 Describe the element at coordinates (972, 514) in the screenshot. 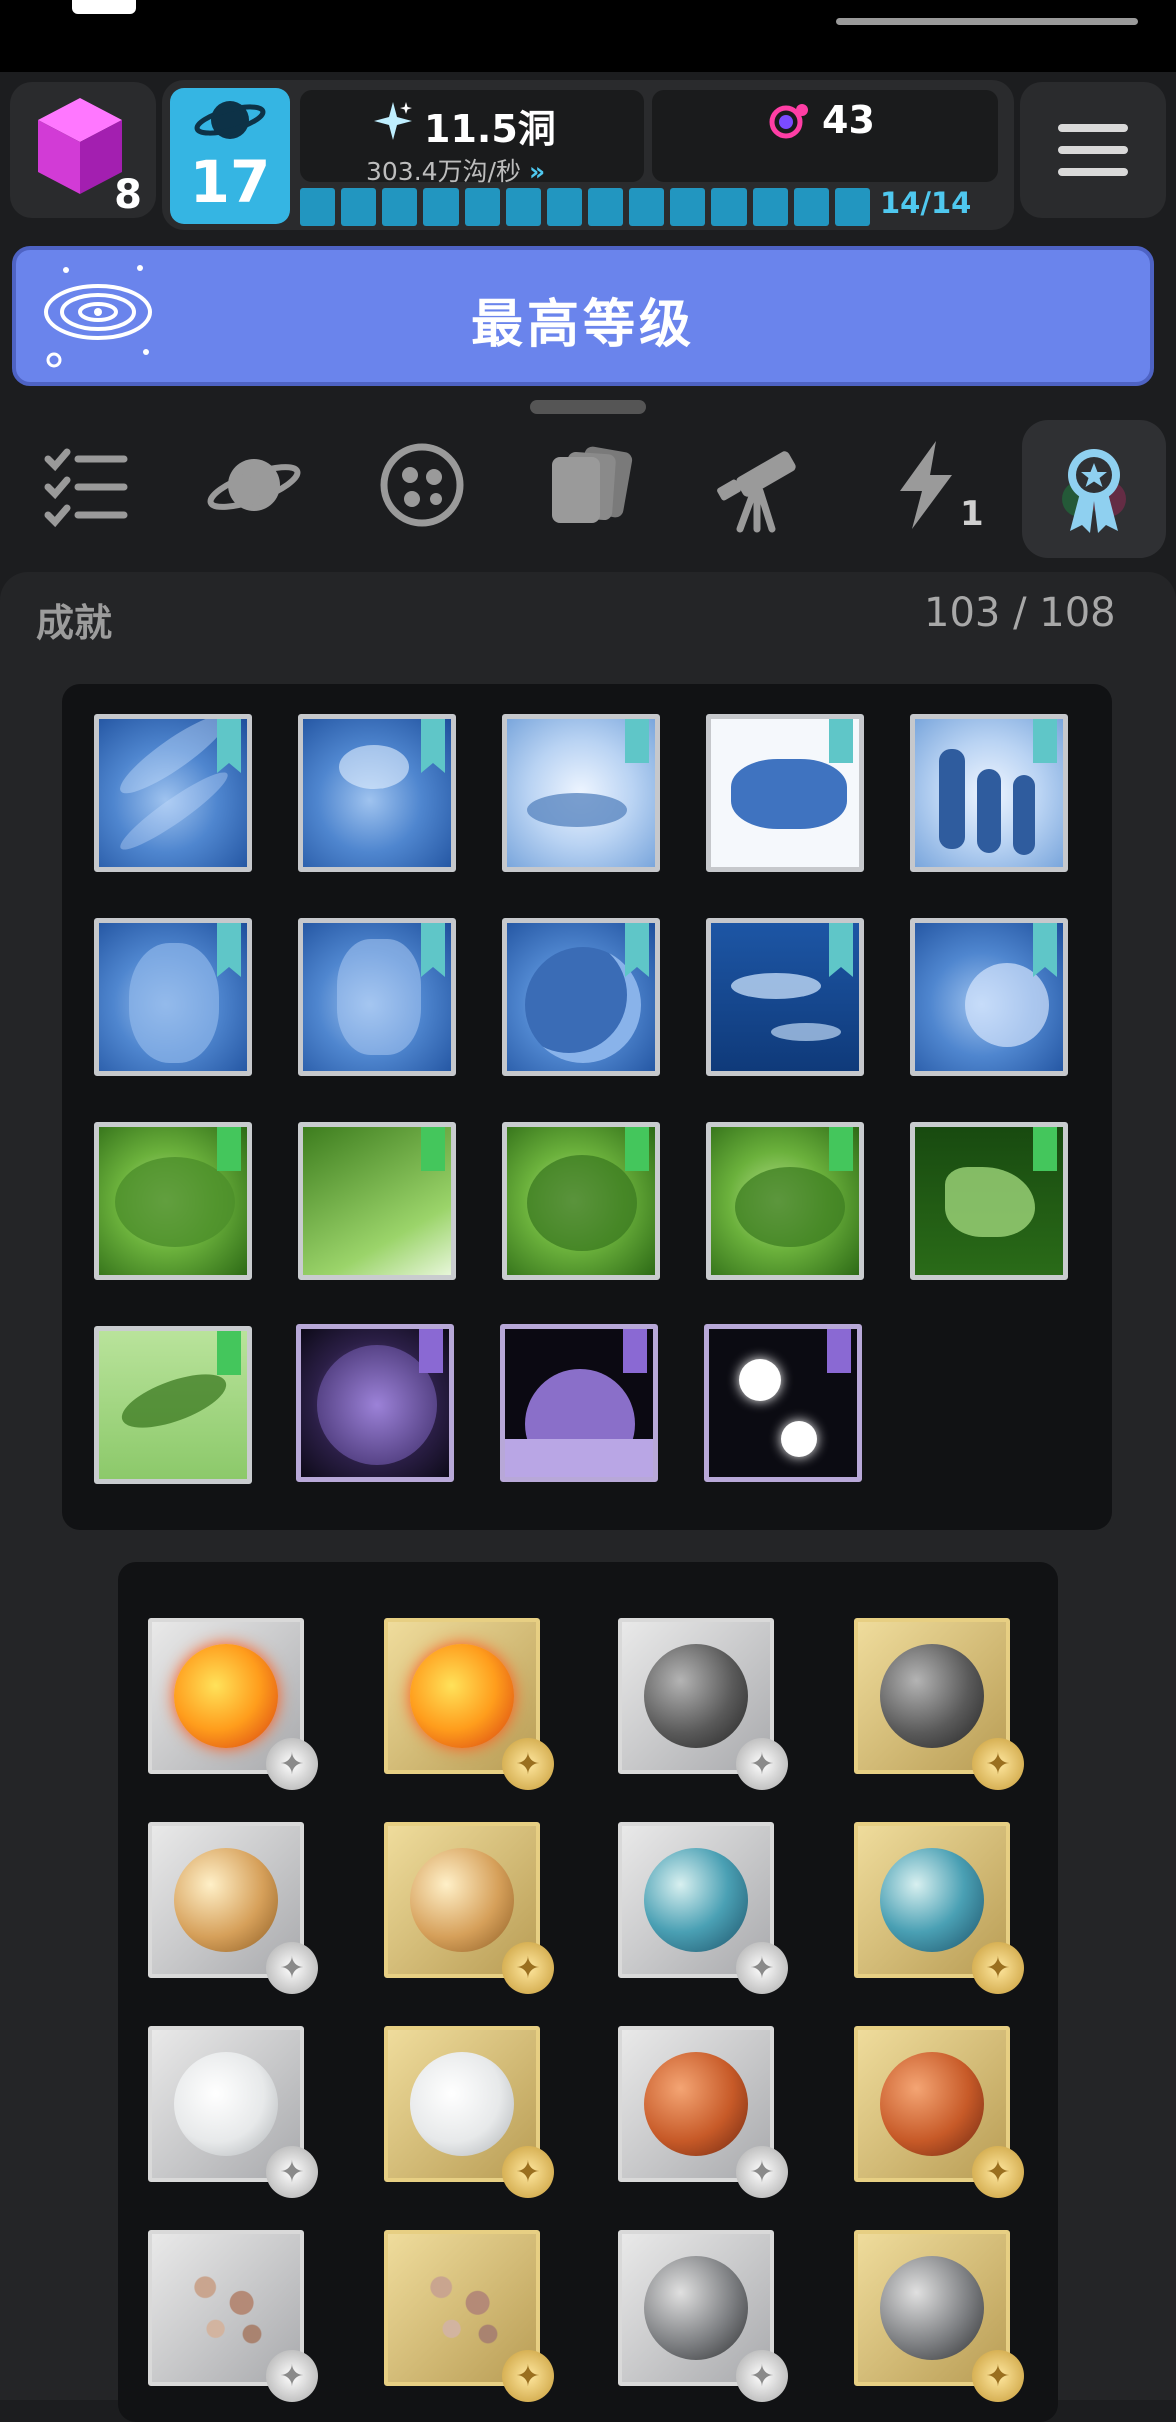

I see `lightning-badge-count: 1` at that location.